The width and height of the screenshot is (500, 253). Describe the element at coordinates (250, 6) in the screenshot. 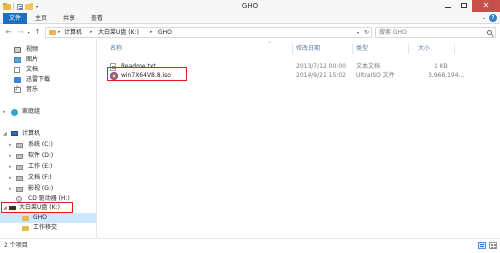

I see `window-title: GHO` at that location.